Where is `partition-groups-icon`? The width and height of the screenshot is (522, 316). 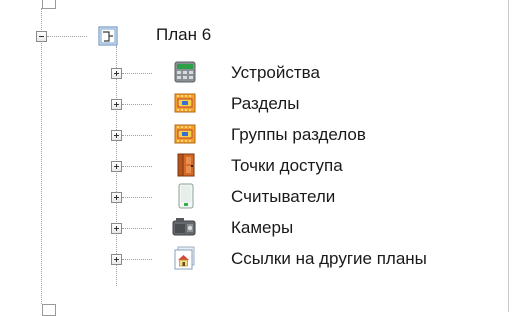 partition-groups-icon is located at coordinates (185, 134).